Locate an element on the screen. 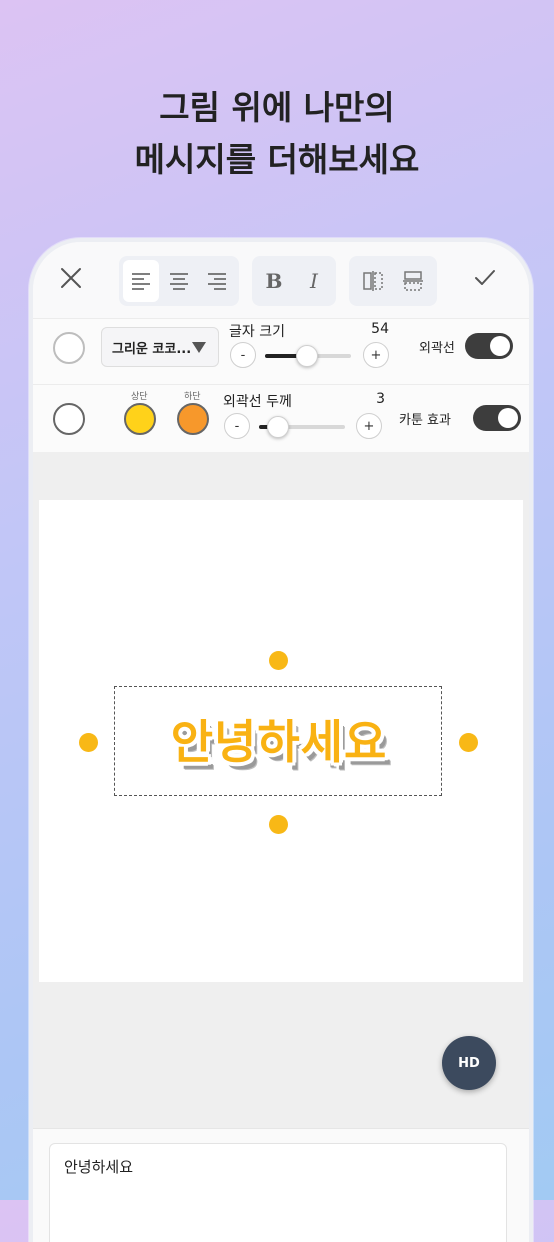 This screenshot has height=1242, width=554. text-style-group: B I is located at coordinates (294, 281).